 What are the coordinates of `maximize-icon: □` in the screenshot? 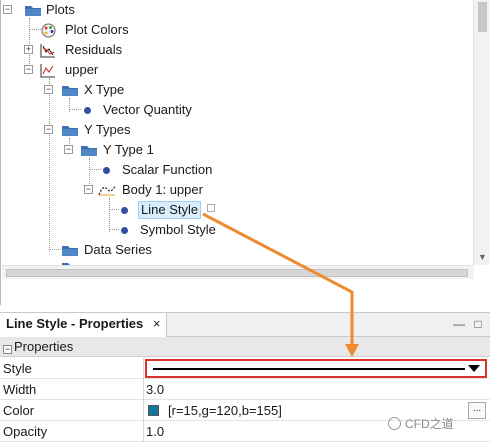 It's located at (478, 324).